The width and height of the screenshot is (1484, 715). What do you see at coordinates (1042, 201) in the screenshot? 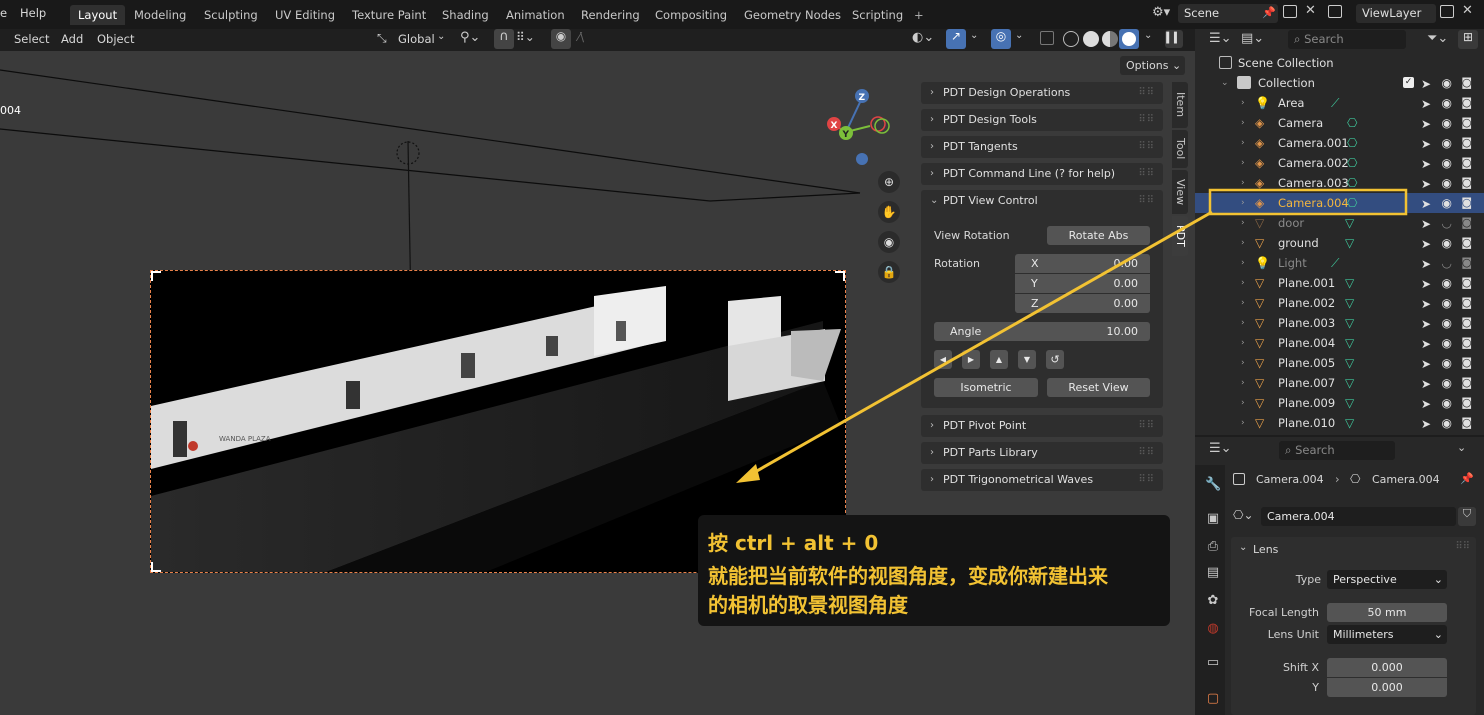
I see `panel-header: ⌄ PDT View Control ⠿⠿` at bounding box center [1042, 201].